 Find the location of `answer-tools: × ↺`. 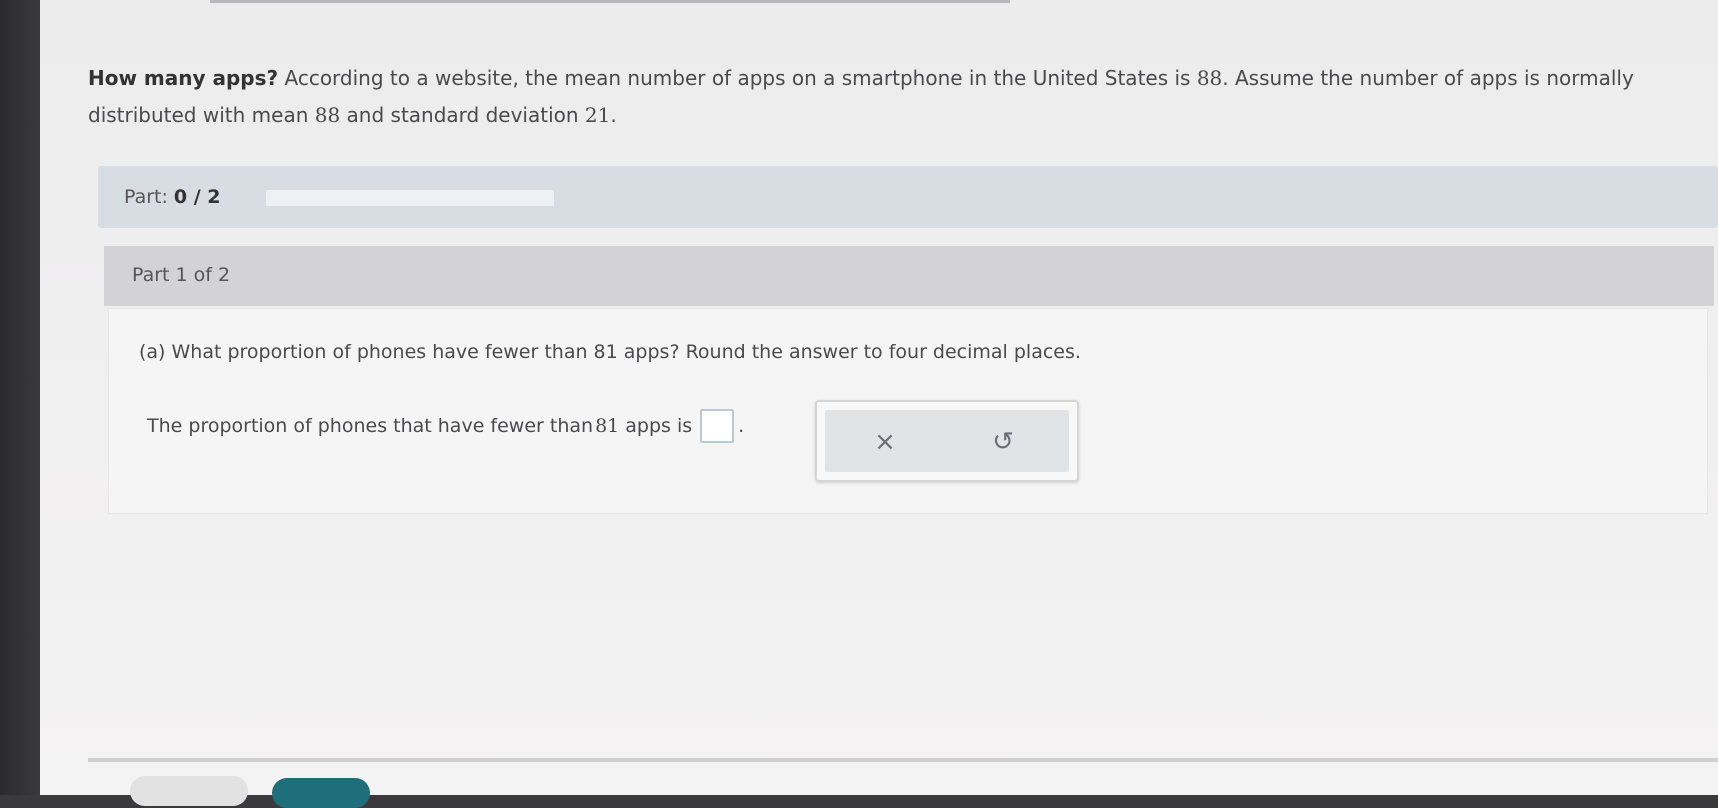

answer-tools: × ↺ is located at coordinates (947, 441).